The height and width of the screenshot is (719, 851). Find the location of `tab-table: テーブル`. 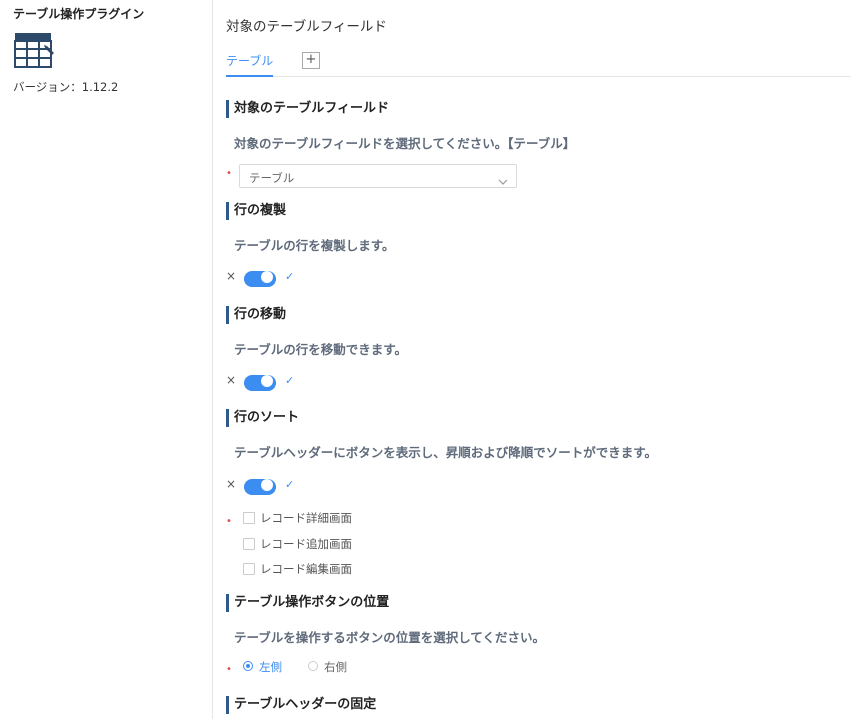

tab-table: テーブル is located at coordinates (250, 64).